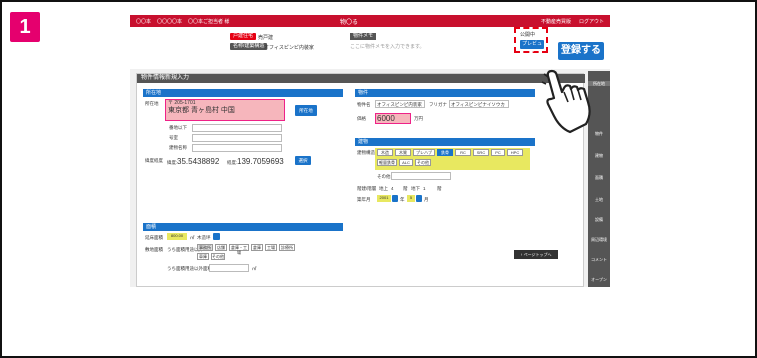 This screenshot has width=757, height=358. Describe the element at coordinates (386, 118) in the screenshot. I see `price-value: 6000` at that location.